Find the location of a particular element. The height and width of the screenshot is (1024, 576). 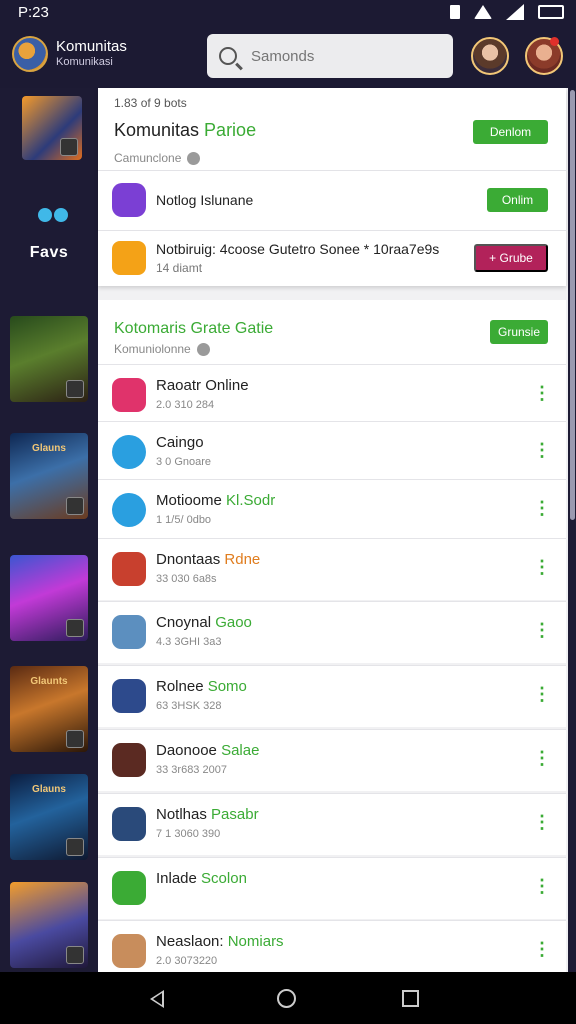

list-item-name: Raoatr Online is located at coordinates (202, 385).